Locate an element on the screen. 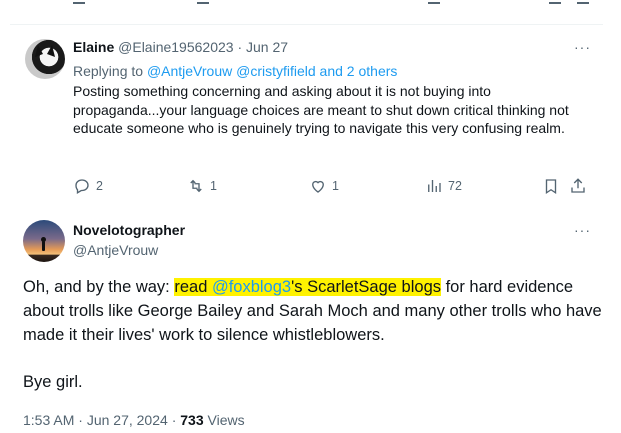 This screenshot has width=621, height=433. tweet-time: 1:53 AM is located at coordinates (48, 420).